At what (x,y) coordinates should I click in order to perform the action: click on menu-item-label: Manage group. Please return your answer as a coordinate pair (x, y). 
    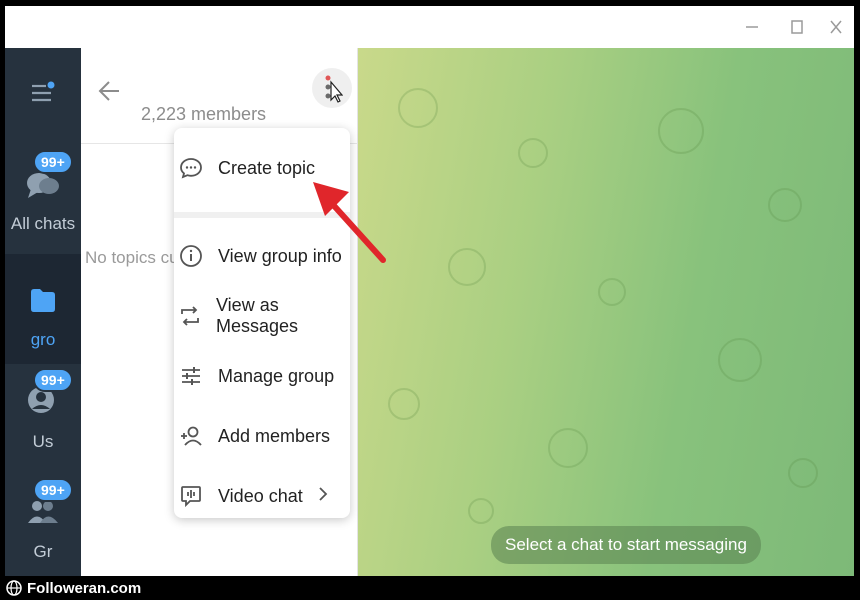
    Looking at the image, I should click on (276, 375).